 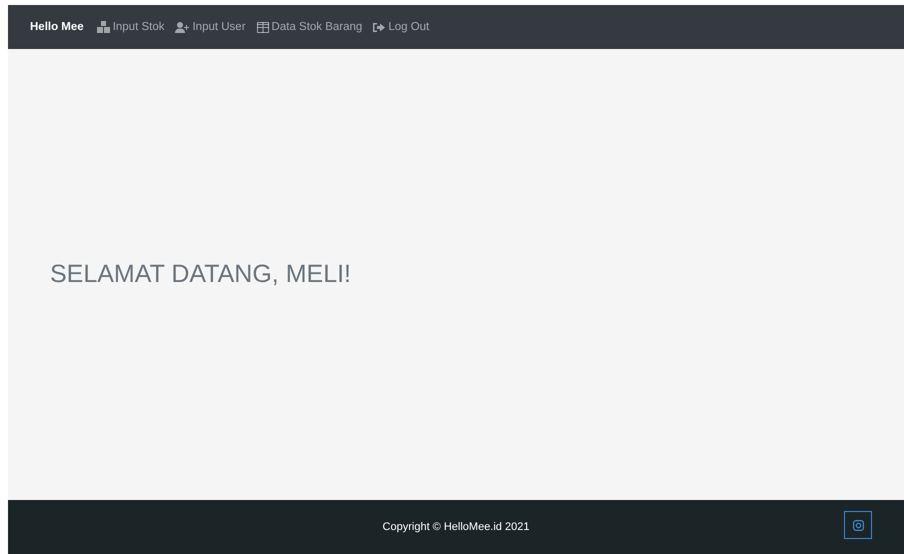 What do you see at coordinates (309, 27) in the screenshot?
I see `nav-link: Data Stok Barang` at bounding box center [309, 27].